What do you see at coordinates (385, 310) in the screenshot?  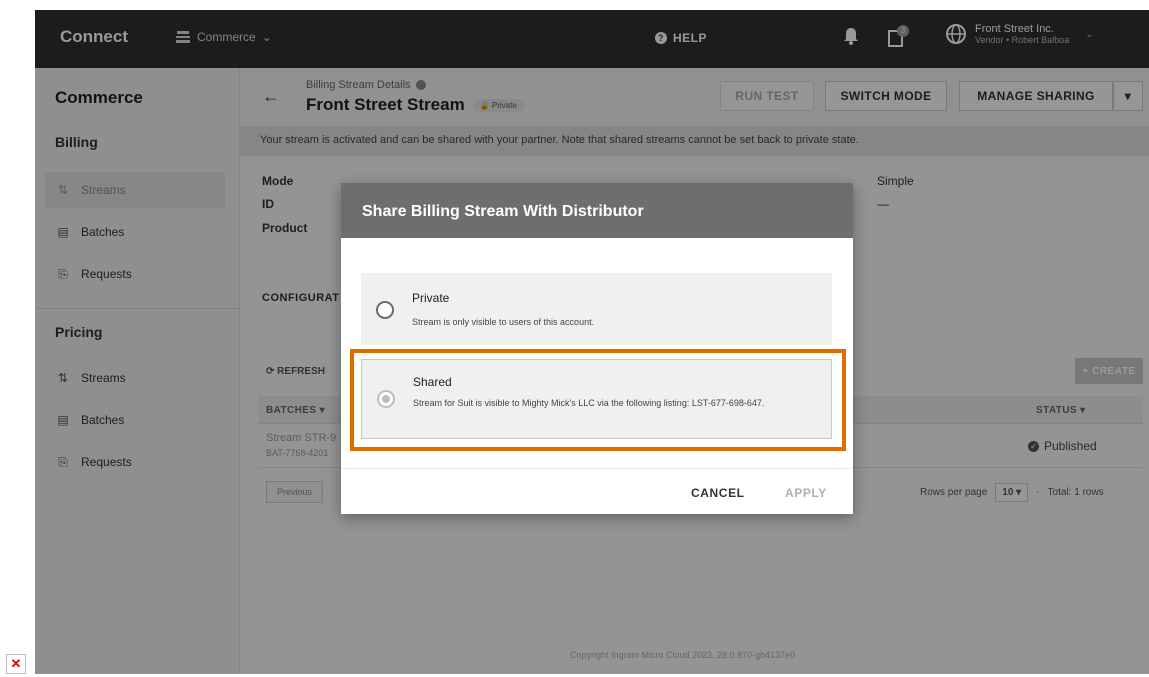 I see `private-radio` at bounding box center [385, 310].